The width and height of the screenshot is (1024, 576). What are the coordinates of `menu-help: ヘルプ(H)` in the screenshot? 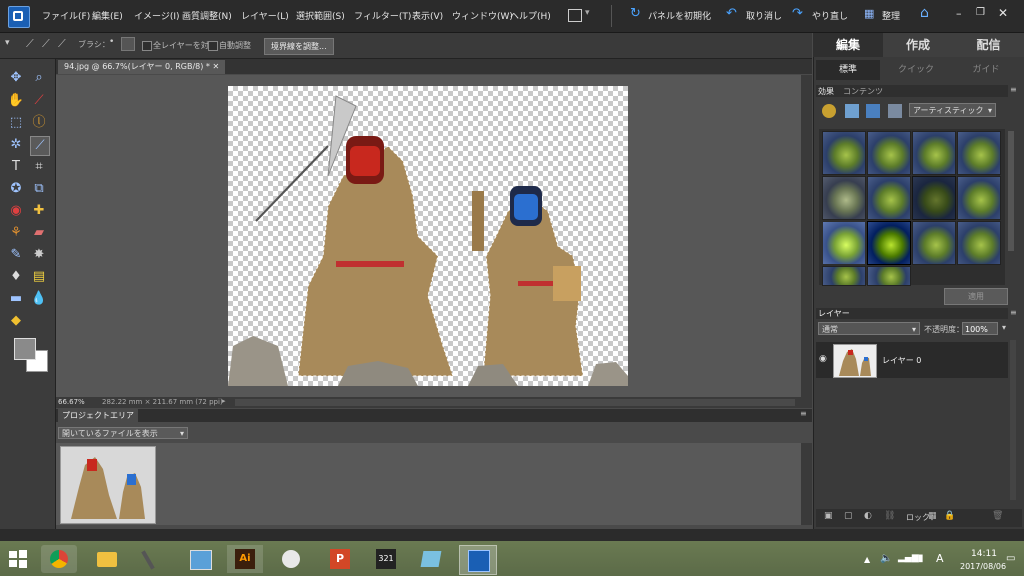 It's located at (530, 15).